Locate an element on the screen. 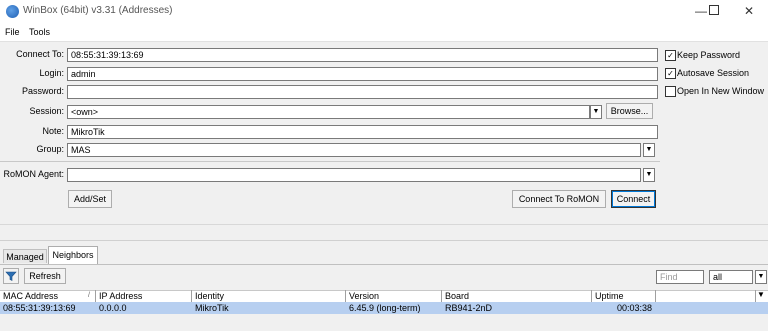 This screenshot has height=331, width=768. winbox-app-icon is located at coordinates (12, 11).